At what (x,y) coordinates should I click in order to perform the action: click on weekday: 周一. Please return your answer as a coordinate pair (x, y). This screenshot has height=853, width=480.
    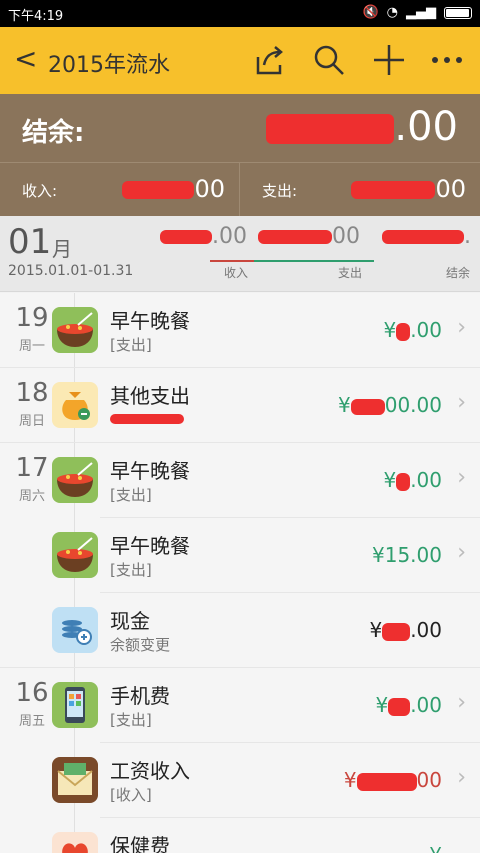
    Looking at the image, I should click on (31, 346).